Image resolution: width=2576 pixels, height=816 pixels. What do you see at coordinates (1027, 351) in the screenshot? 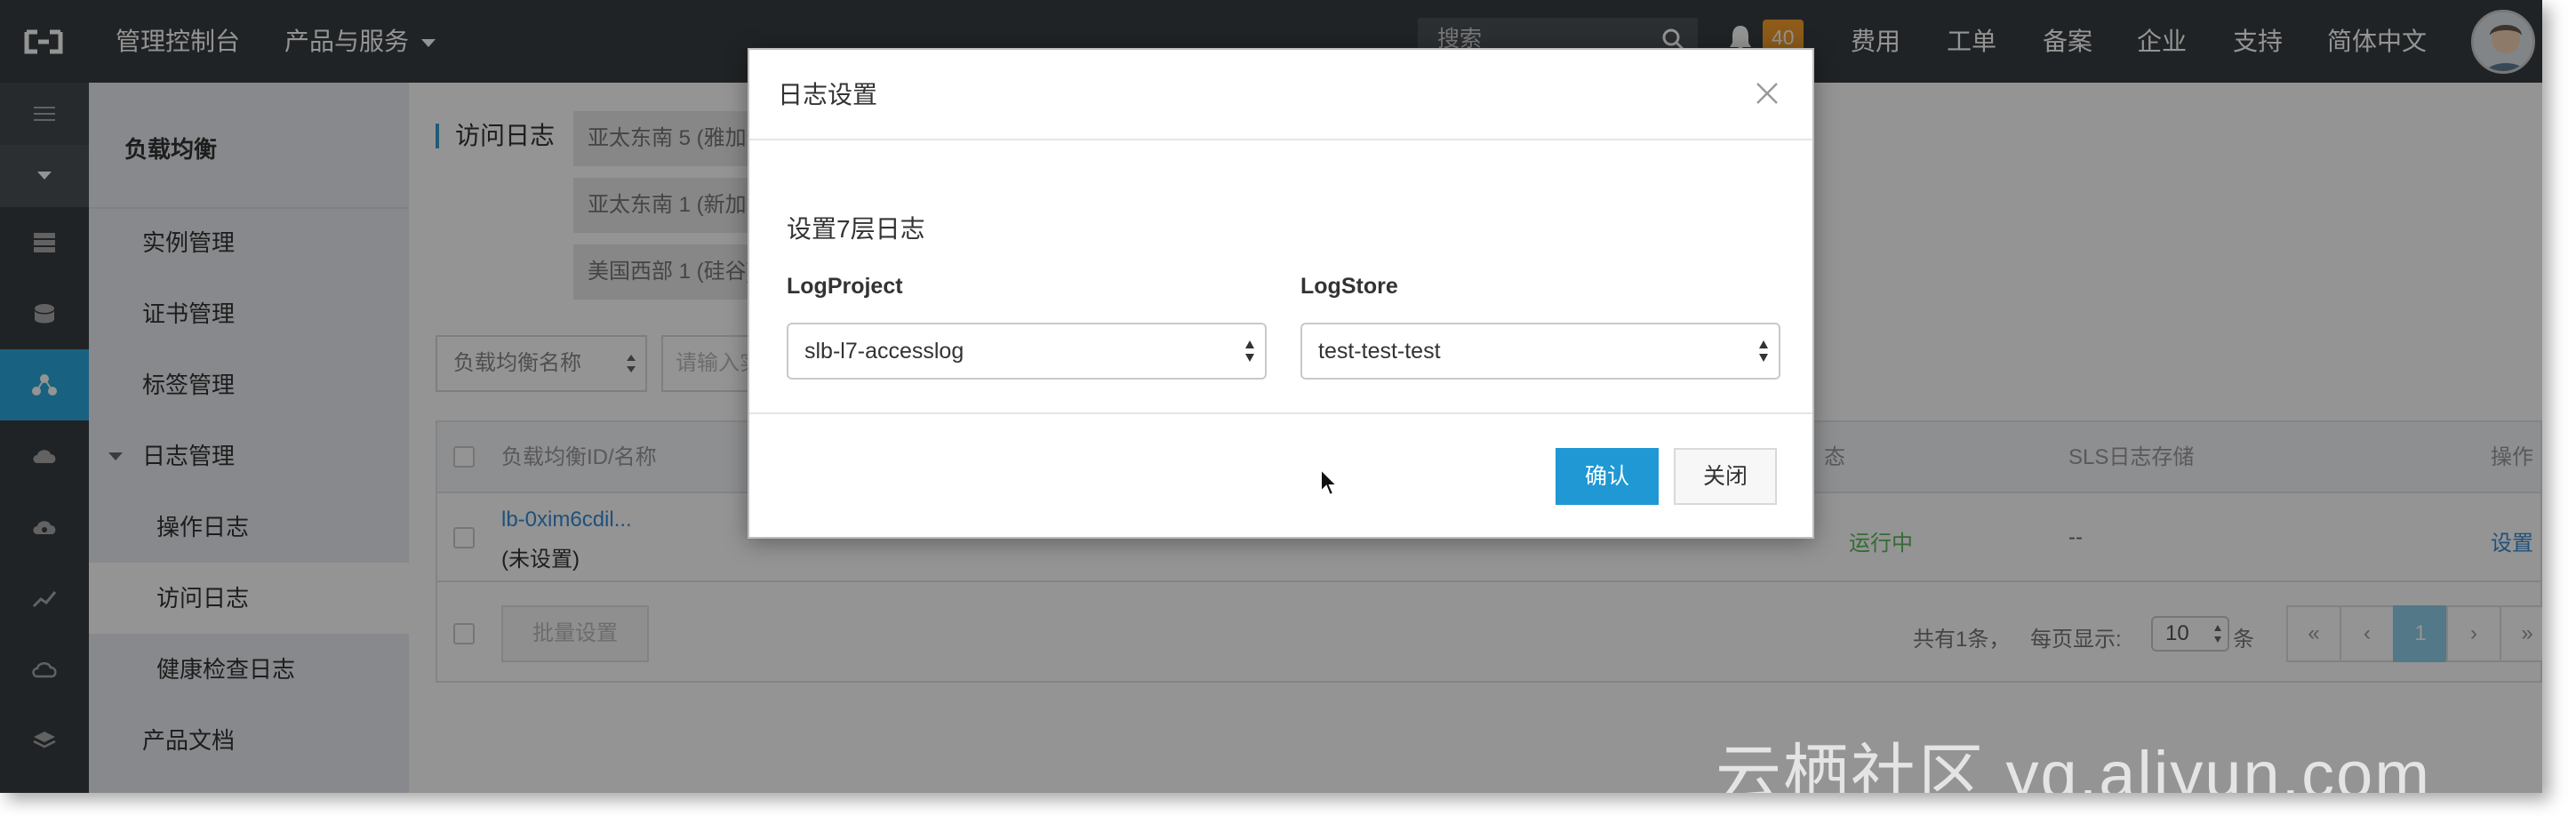
I see `logproject-select: slb-l7-accesslog` at bounding box center [1027, 351].